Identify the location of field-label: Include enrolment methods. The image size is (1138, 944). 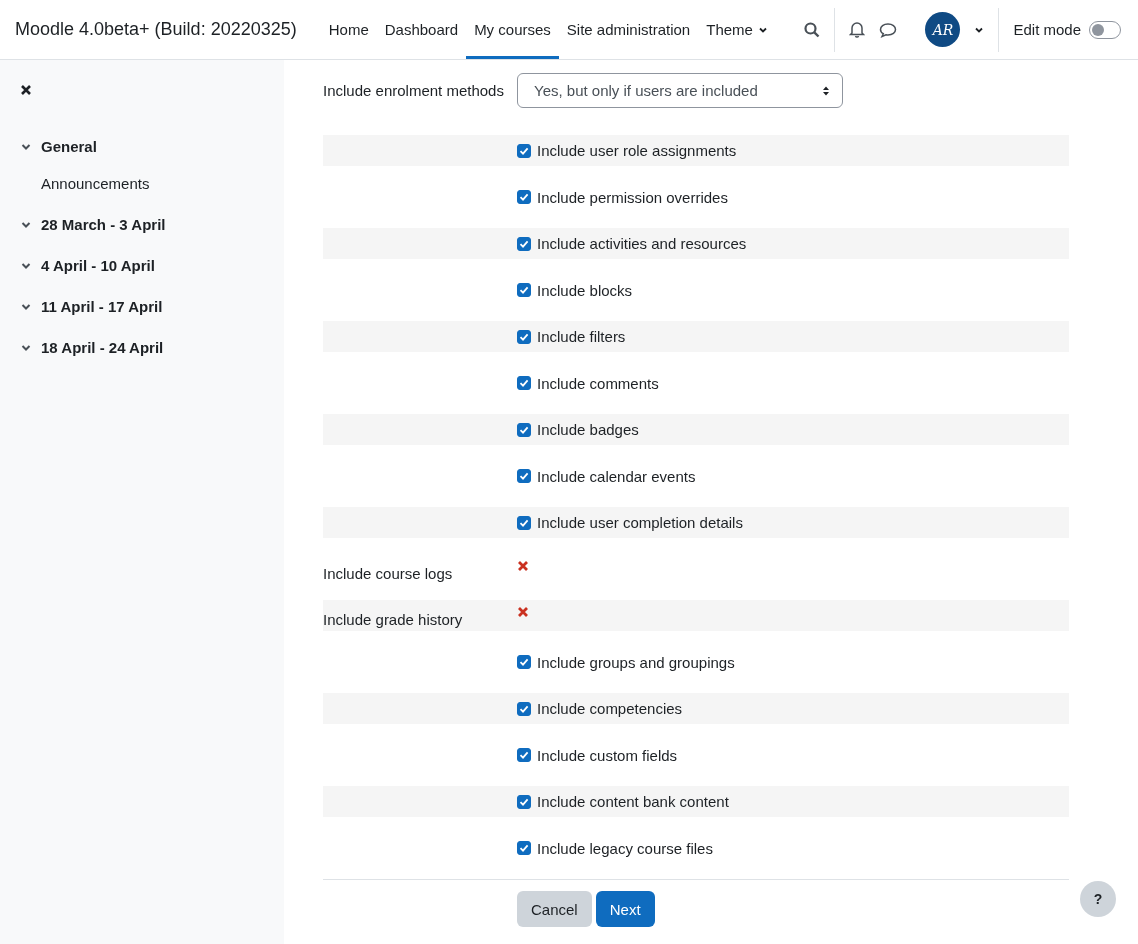
(414, 91).